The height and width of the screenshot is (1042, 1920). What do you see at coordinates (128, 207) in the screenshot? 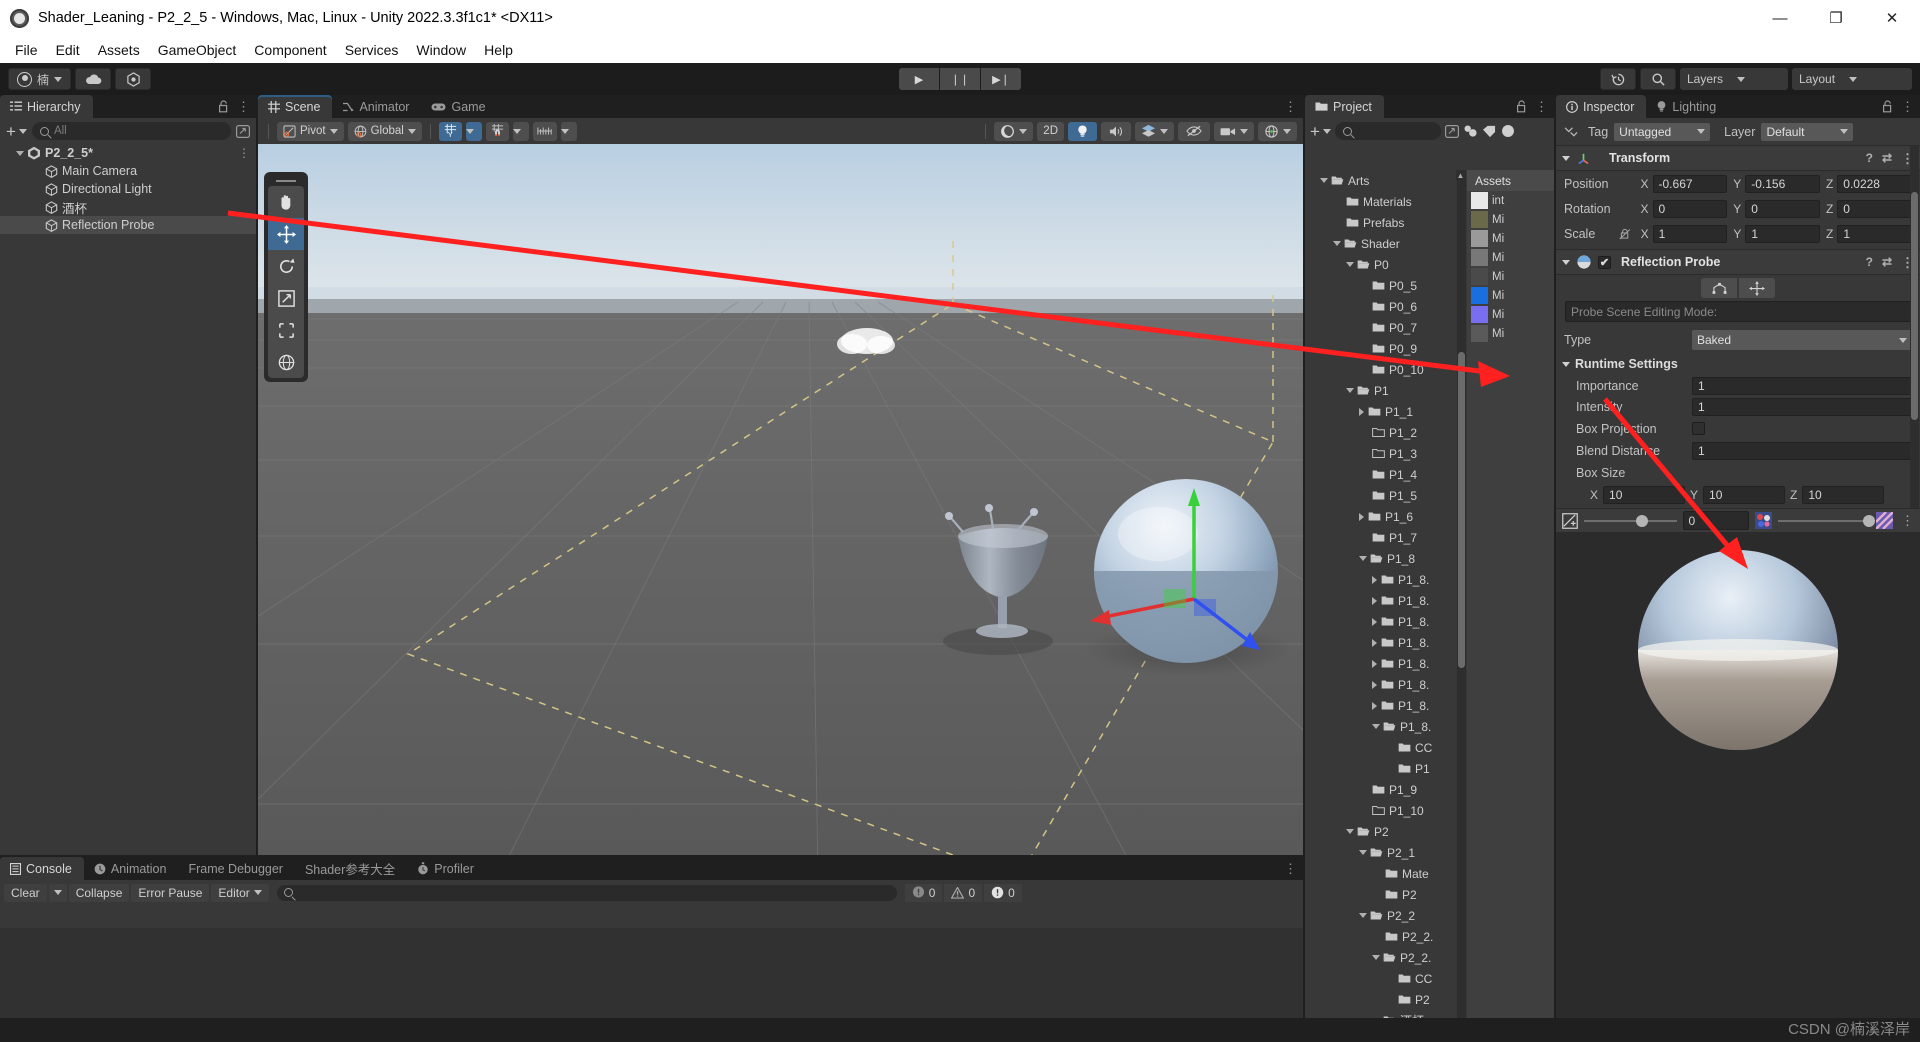
I see `hierarchy-row: 酒杯` at bounding box center [128, 207].